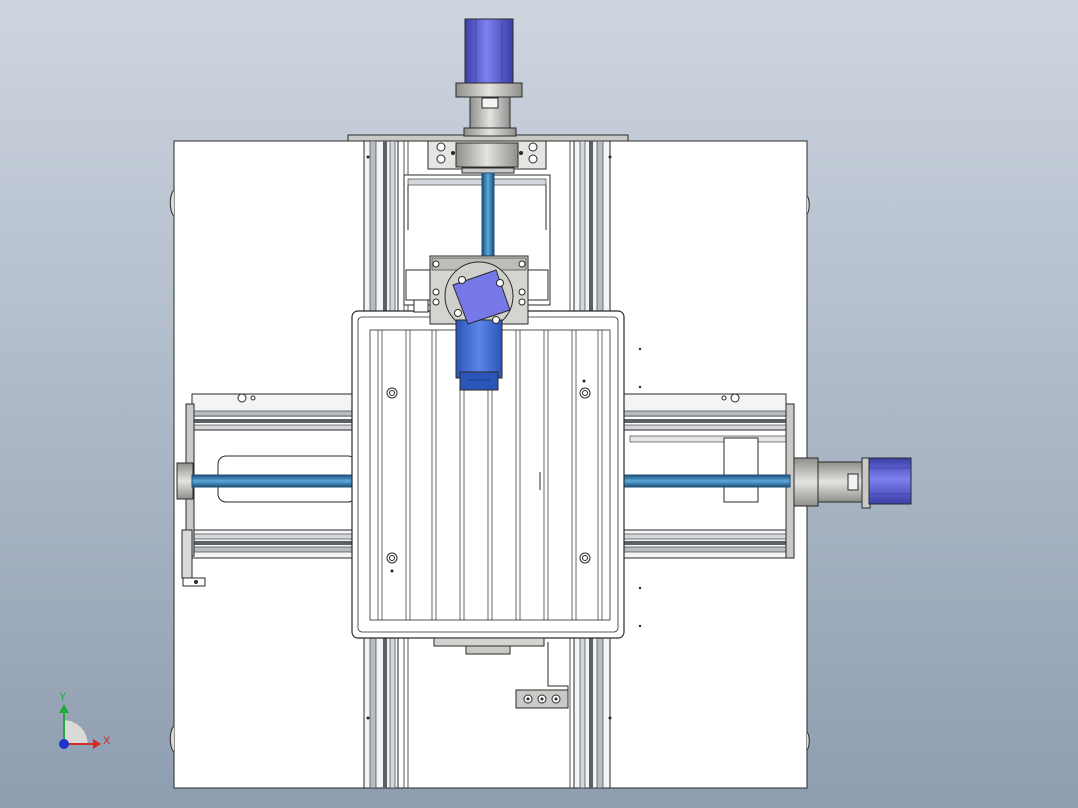 The image size is (1078, 808). What do you see at coordinates (107, 741) in the screenshot?
I see `triad-x-label: X` at bounding box center [107, 741].